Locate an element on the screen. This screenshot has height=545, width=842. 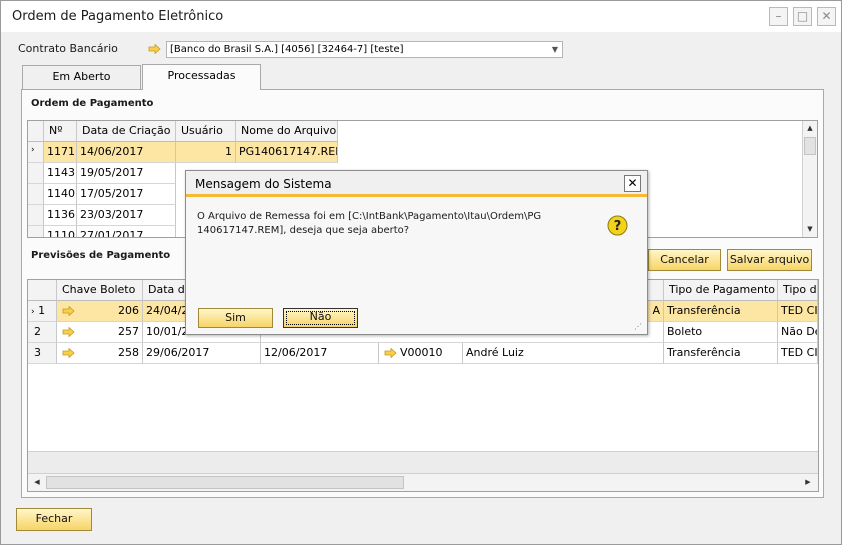
cancel-button: Cancelar is located at coordinates (684, 260).